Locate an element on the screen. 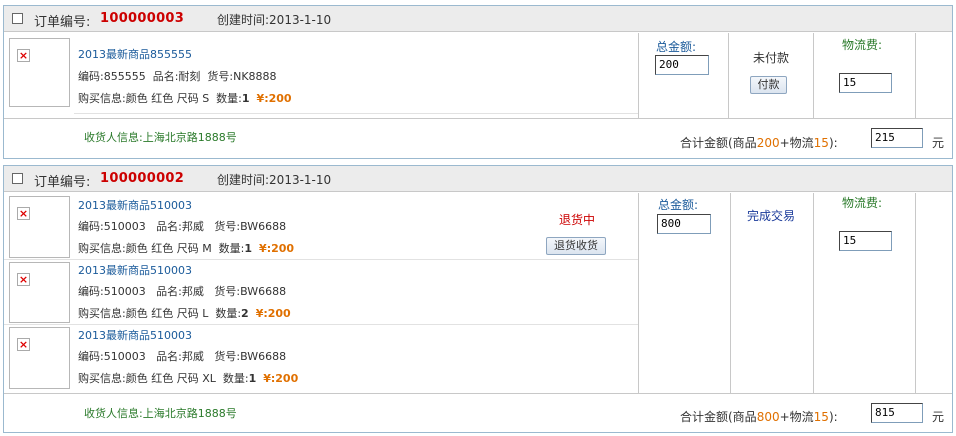 This screenshot has width=956, height=436. buy-info-text: 购买信息:颜色 红色 尺码 L 数量: is located at coordinates (160, 313).